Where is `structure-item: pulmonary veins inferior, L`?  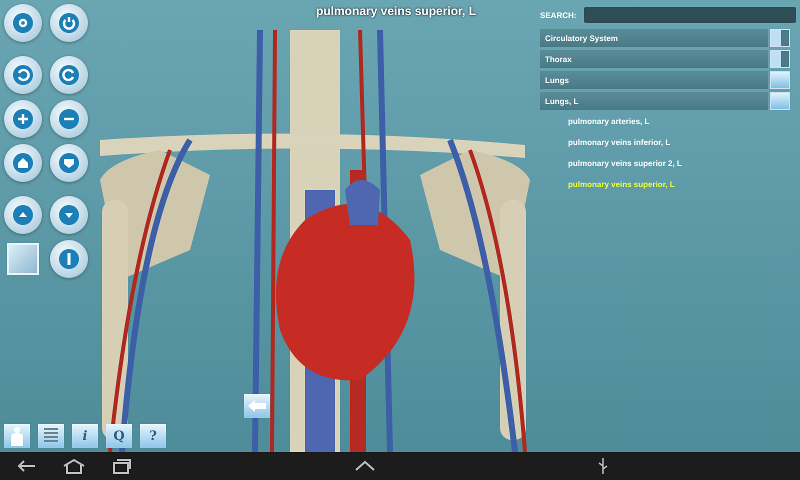
structure-item: pulmonary veins inferior, L is located at coordinates (668, 143).